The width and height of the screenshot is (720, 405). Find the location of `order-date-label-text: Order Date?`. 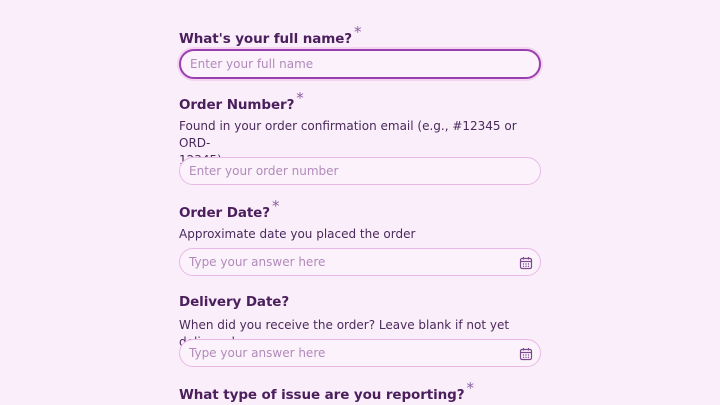

order-date-label-text: Order Date? is located at coordinates (224, 213).